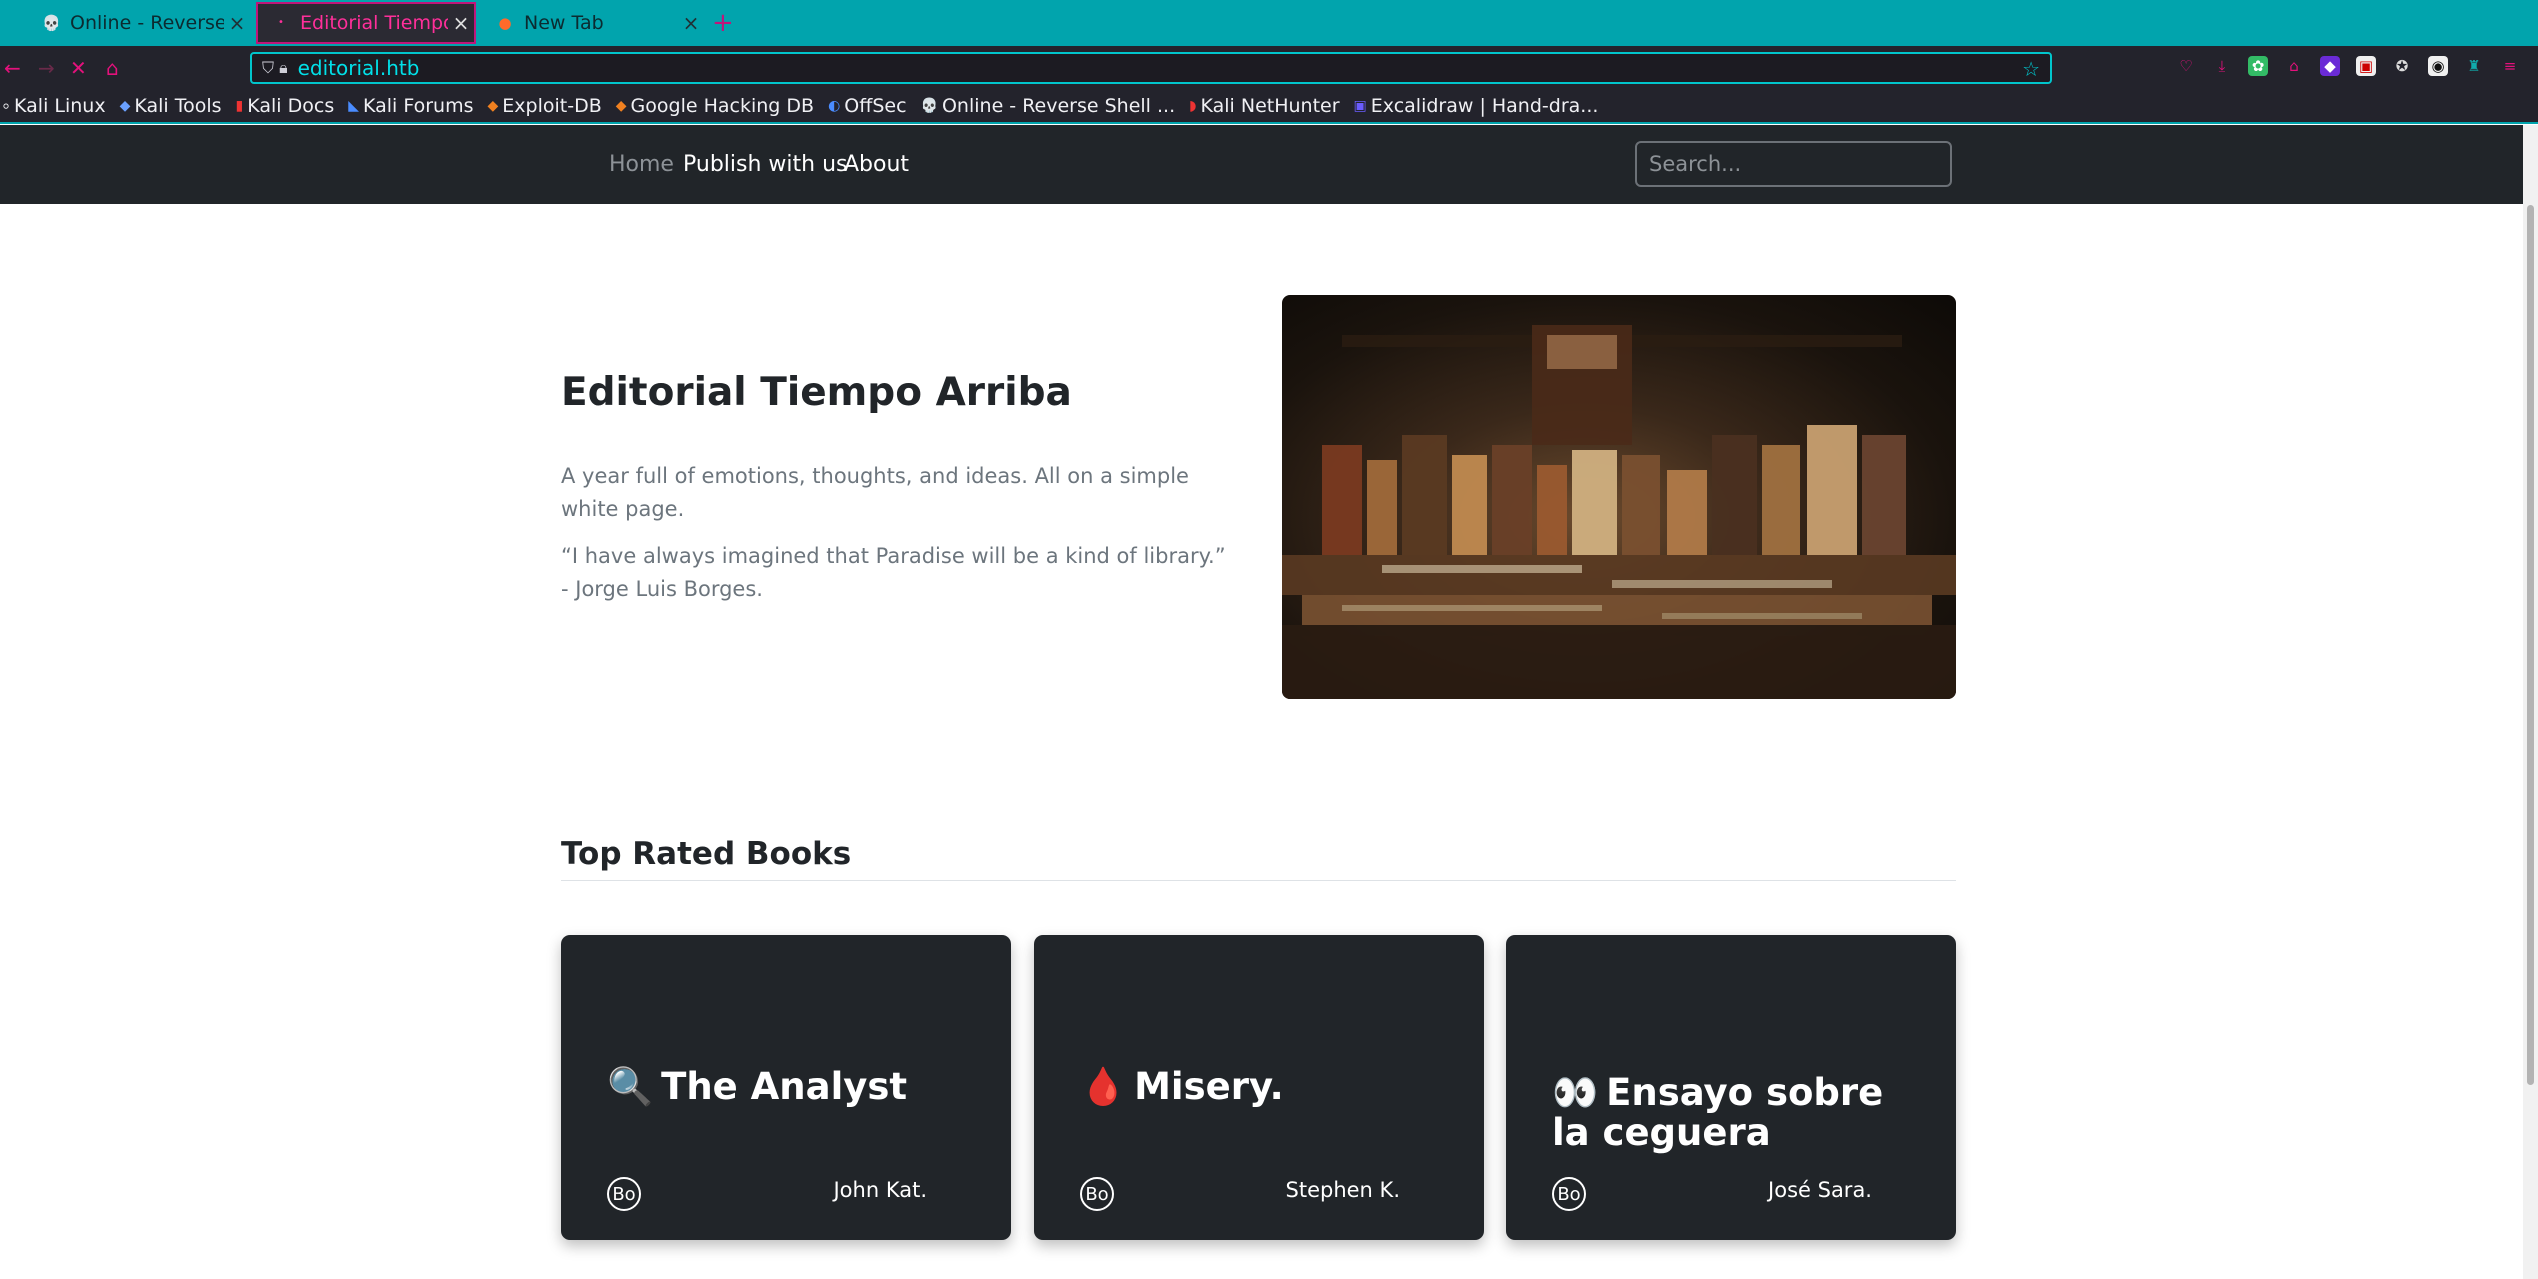 The image size is (2538, 1279). Describe the element at coordinates (285, 106) in the screenshot. I see `bookmark-kali-docs: ▮ Kali Docs` at that location.